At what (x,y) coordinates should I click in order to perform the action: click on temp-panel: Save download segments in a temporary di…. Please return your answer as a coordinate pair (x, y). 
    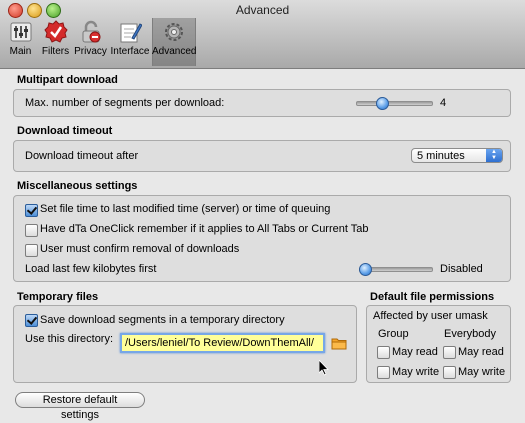
    Looking at the image, I should click on (185, 344).